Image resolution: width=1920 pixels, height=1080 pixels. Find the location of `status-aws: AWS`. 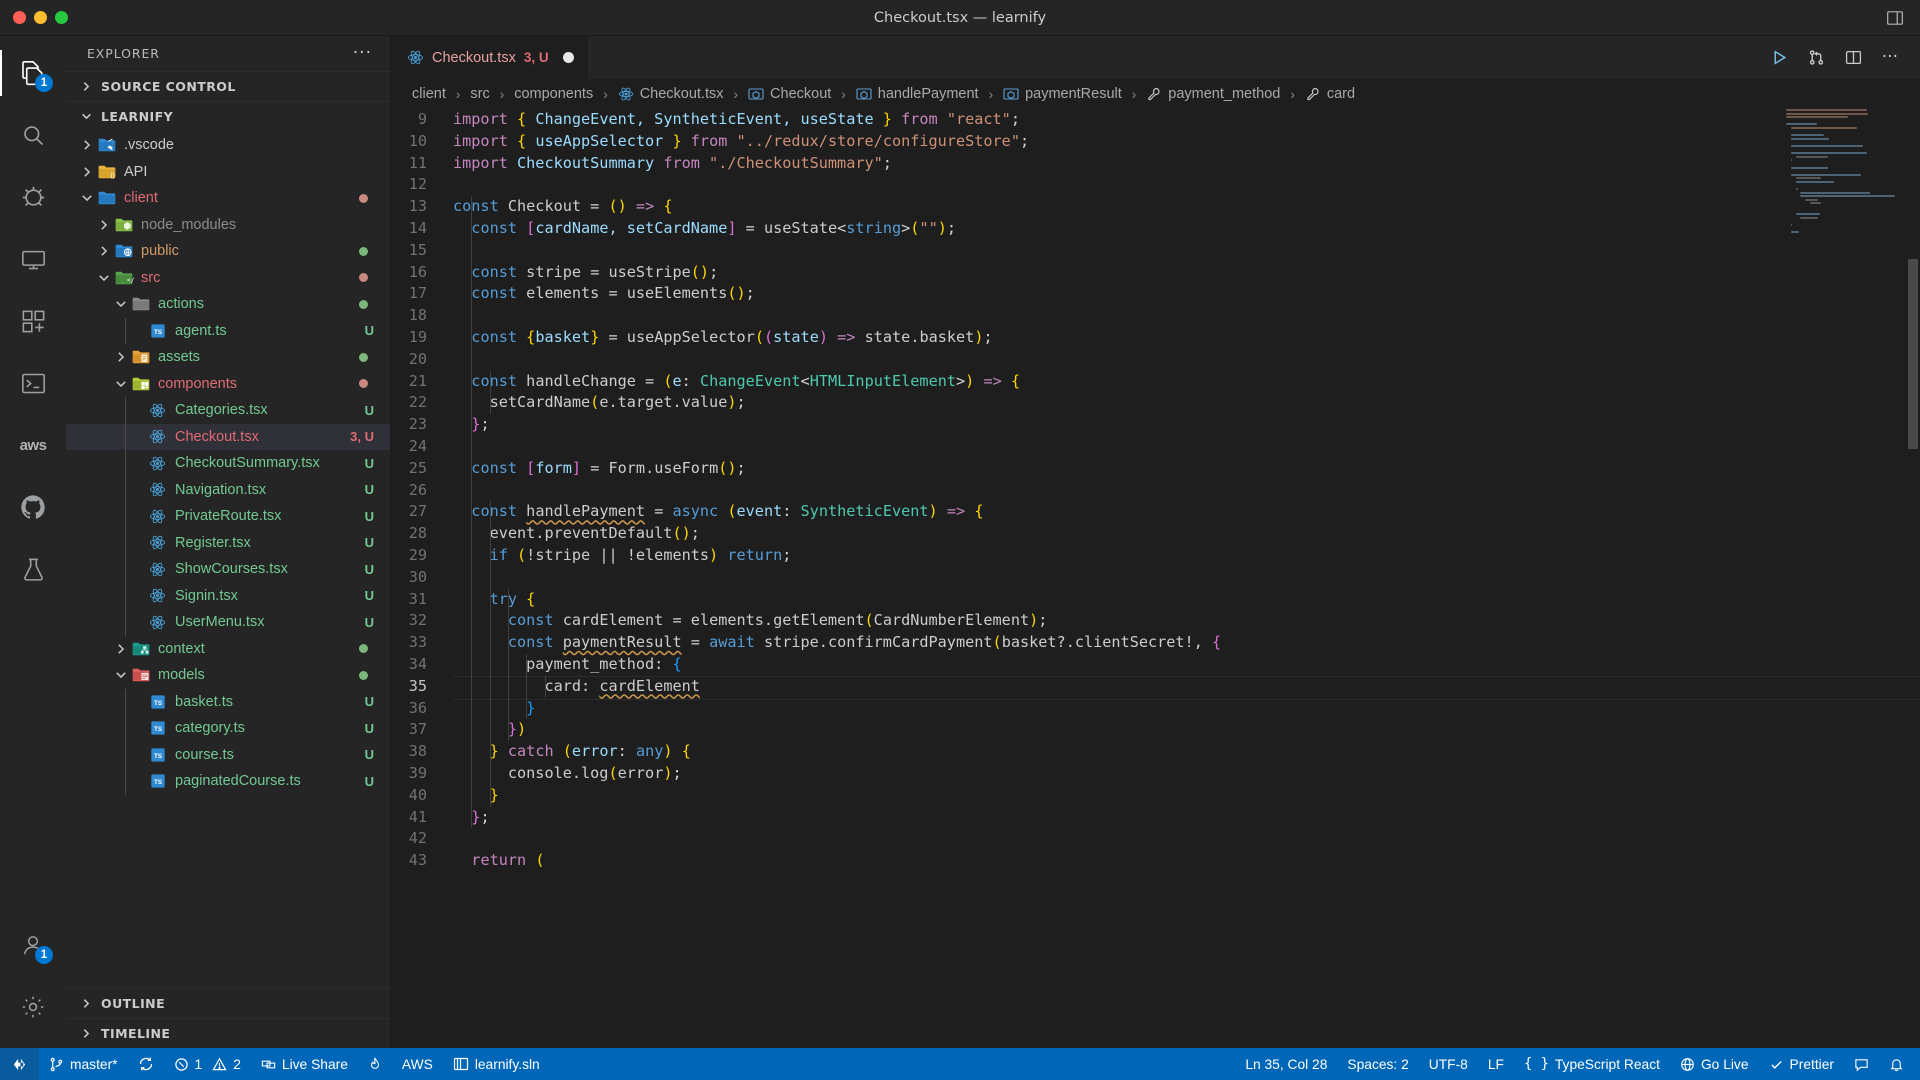

status-aws: AWS is located at coordinates (417, 1064).